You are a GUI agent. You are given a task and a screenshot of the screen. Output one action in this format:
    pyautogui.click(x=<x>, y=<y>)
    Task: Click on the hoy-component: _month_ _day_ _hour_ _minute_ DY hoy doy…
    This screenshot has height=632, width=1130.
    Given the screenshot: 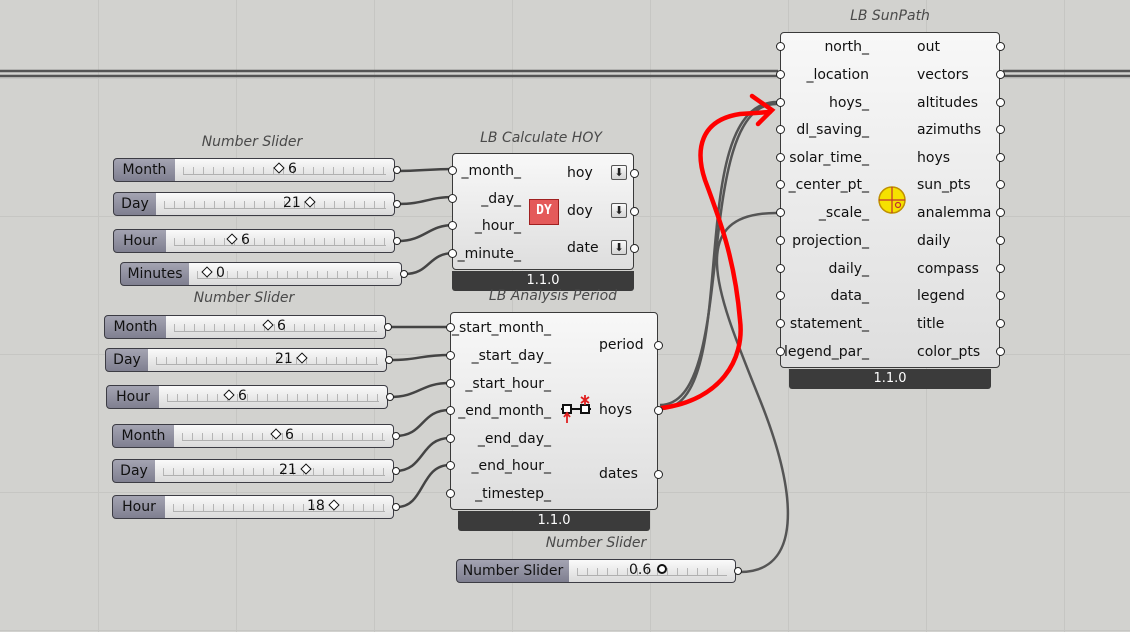 What is the action you would take?
    pyautogui.click(x=543, y=222)
    